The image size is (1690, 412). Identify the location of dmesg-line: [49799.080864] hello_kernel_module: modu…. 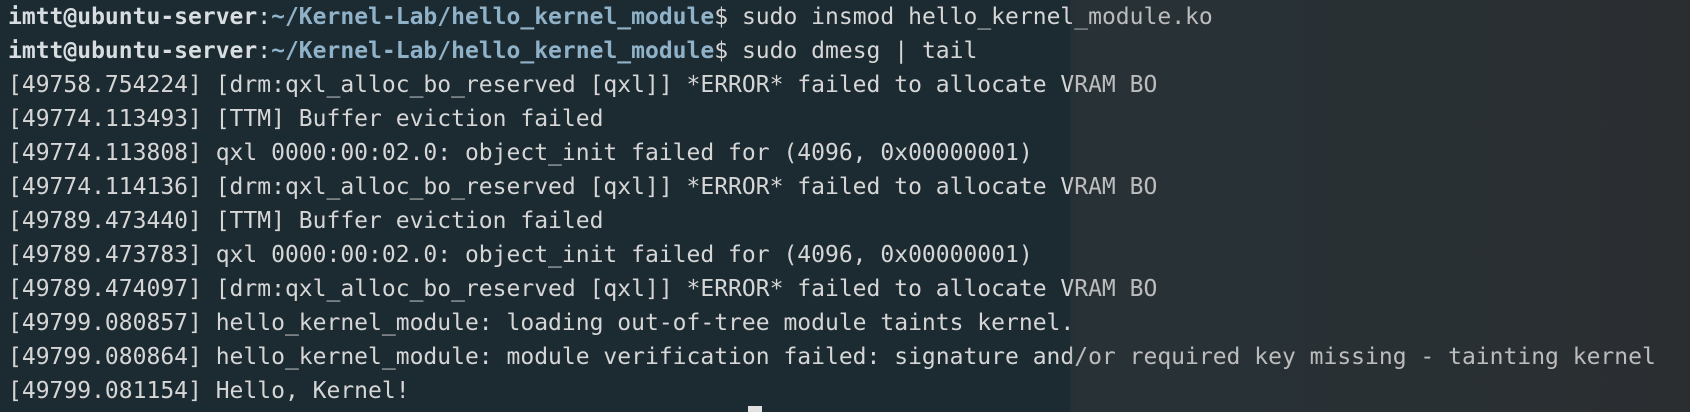
(832, 357).